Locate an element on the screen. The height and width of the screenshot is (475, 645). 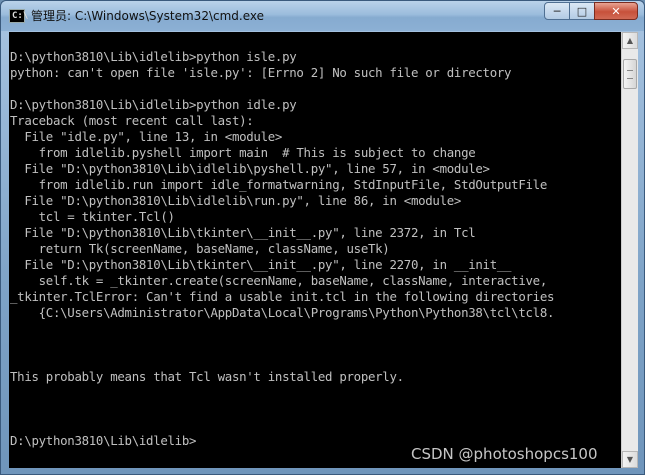
vertical-scrollbar: ▲ ▼ is located at coordinates (629, 250).